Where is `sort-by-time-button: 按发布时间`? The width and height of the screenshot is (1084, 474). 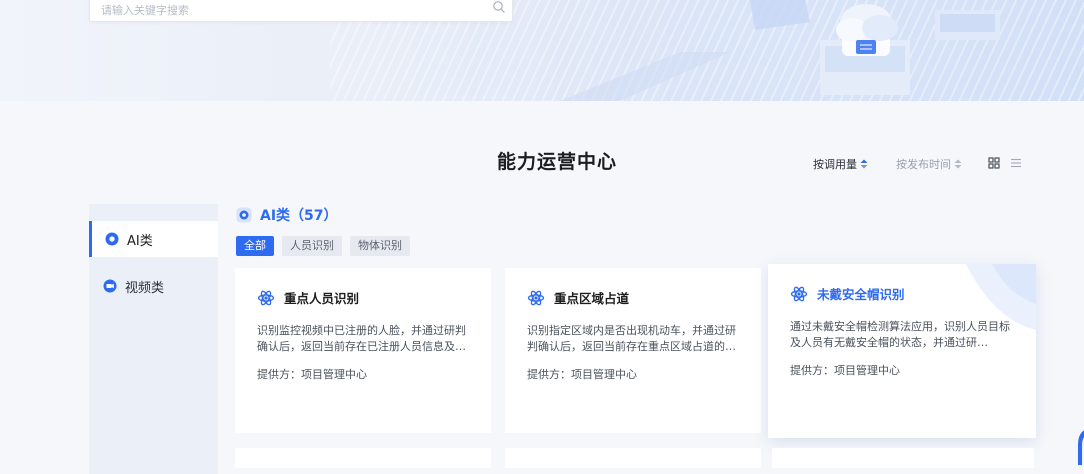
sort-by-time-button: 按发布时间 is located at coordinates (929, 164).